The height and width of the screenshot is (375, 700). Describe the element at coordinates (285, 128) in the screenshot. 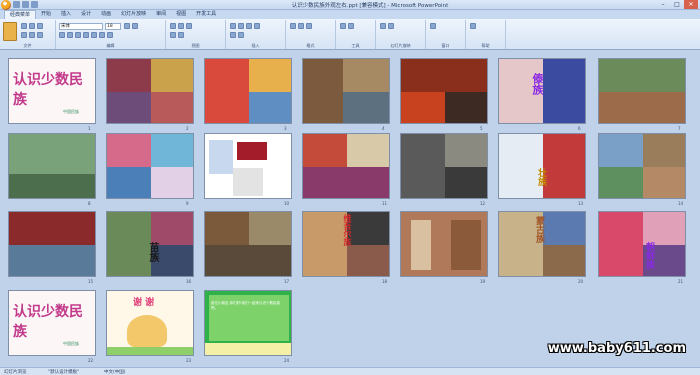

I see `slide-number: 3` at that location.